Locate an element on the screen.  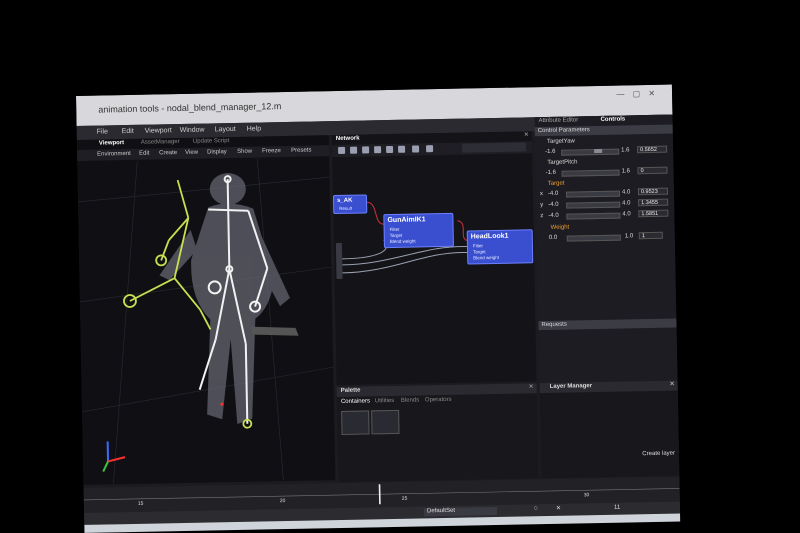
target-yaw-max: 1.6 is located at coordinates (625, 150).